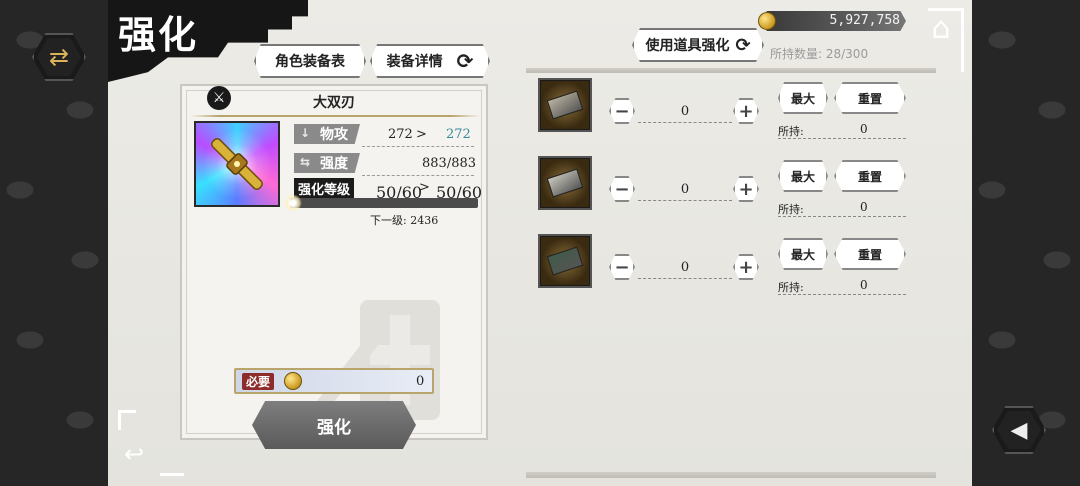  What do you see at coordinates (731, 70) in the screenshot?
I see `right-top-divider` at bounding box center [731, 70].